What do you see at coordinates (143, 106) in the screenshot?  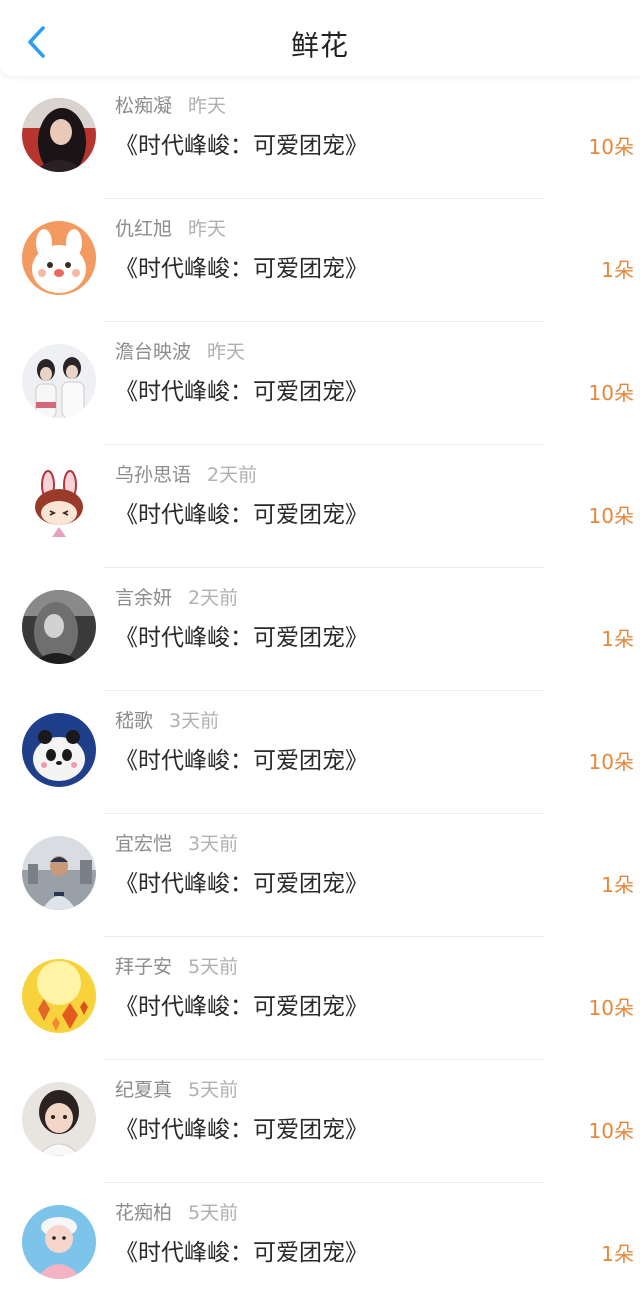 I see `user-name: 松痴凝` at bounding box center [143, 106].